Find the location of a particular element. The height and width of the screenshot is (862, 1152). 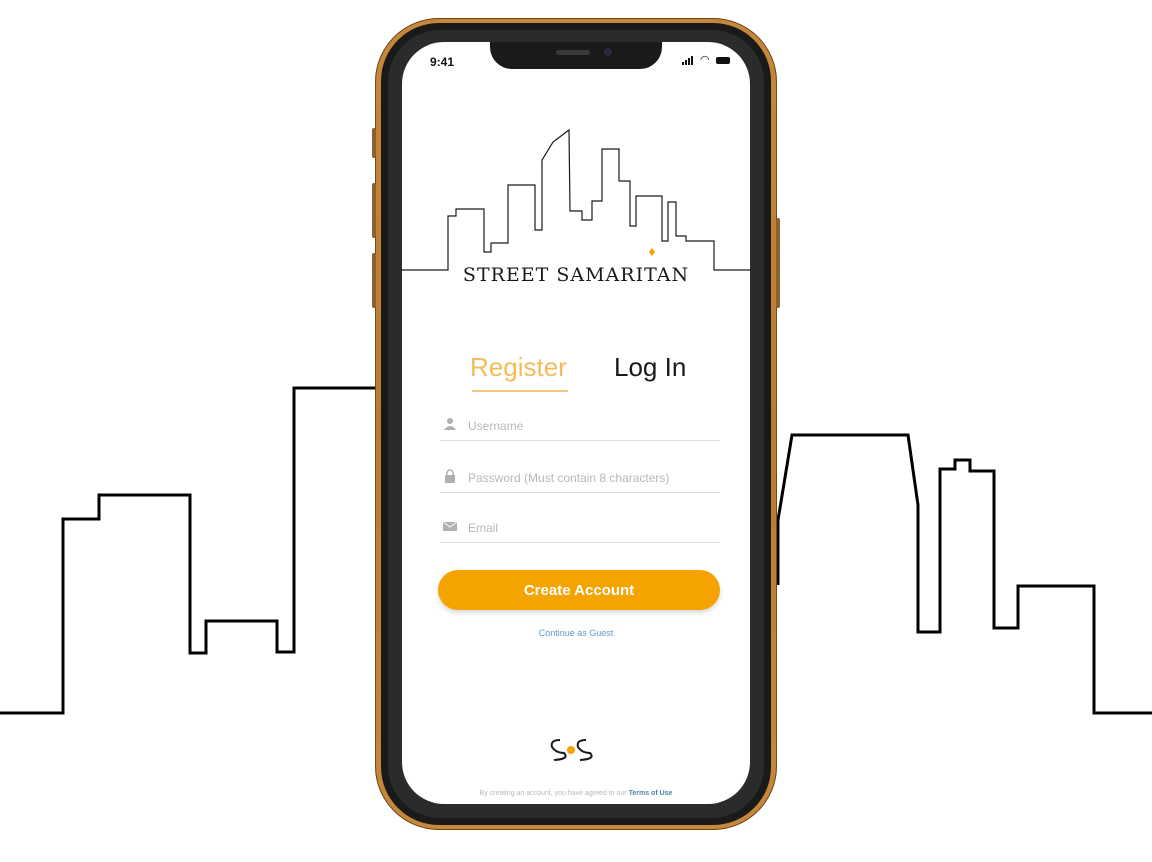

tab-login: Log In is located at coordinates (650, 367).